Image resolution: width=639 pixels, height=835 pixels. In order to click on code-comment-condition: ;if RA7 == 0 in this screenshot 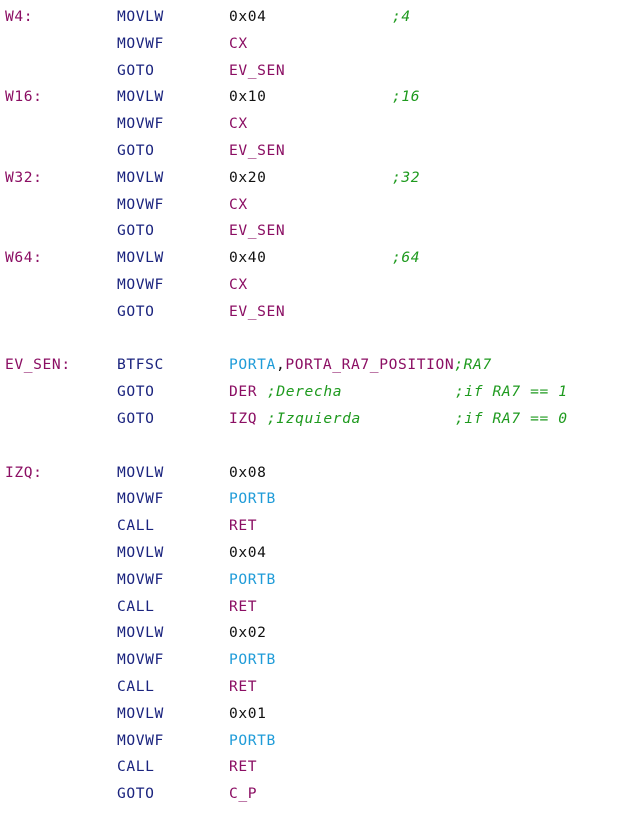, I will do `click(511, 418)`.